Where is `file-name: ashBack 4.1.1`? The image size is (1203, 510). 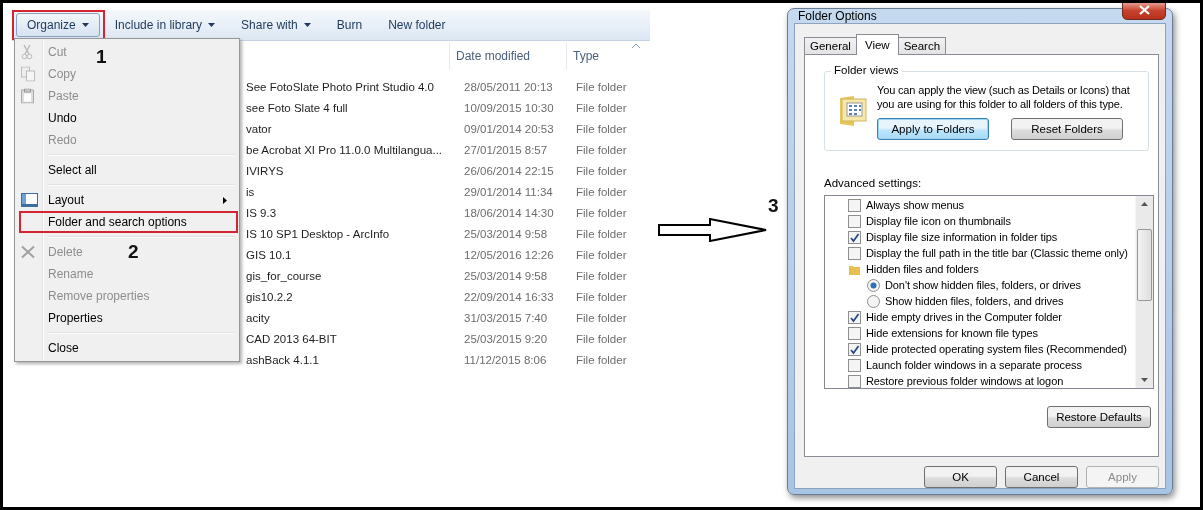 file-name: ashBack 4.1.1 is located at coordinates (283, 359).